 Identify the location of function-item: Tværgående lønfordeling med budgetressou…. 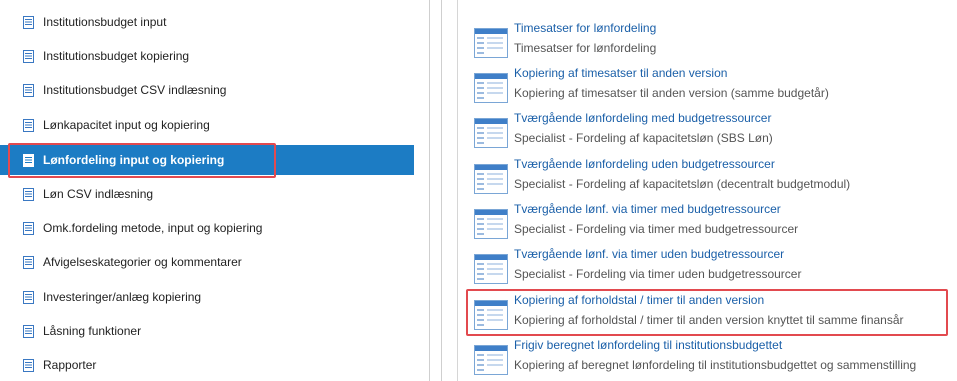
(715, 133).